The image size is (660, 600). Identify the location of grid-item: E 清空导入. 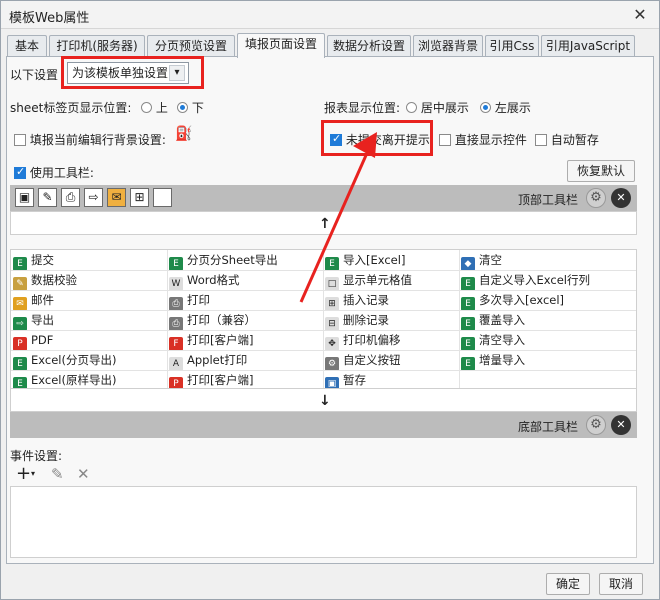
(493, 340).